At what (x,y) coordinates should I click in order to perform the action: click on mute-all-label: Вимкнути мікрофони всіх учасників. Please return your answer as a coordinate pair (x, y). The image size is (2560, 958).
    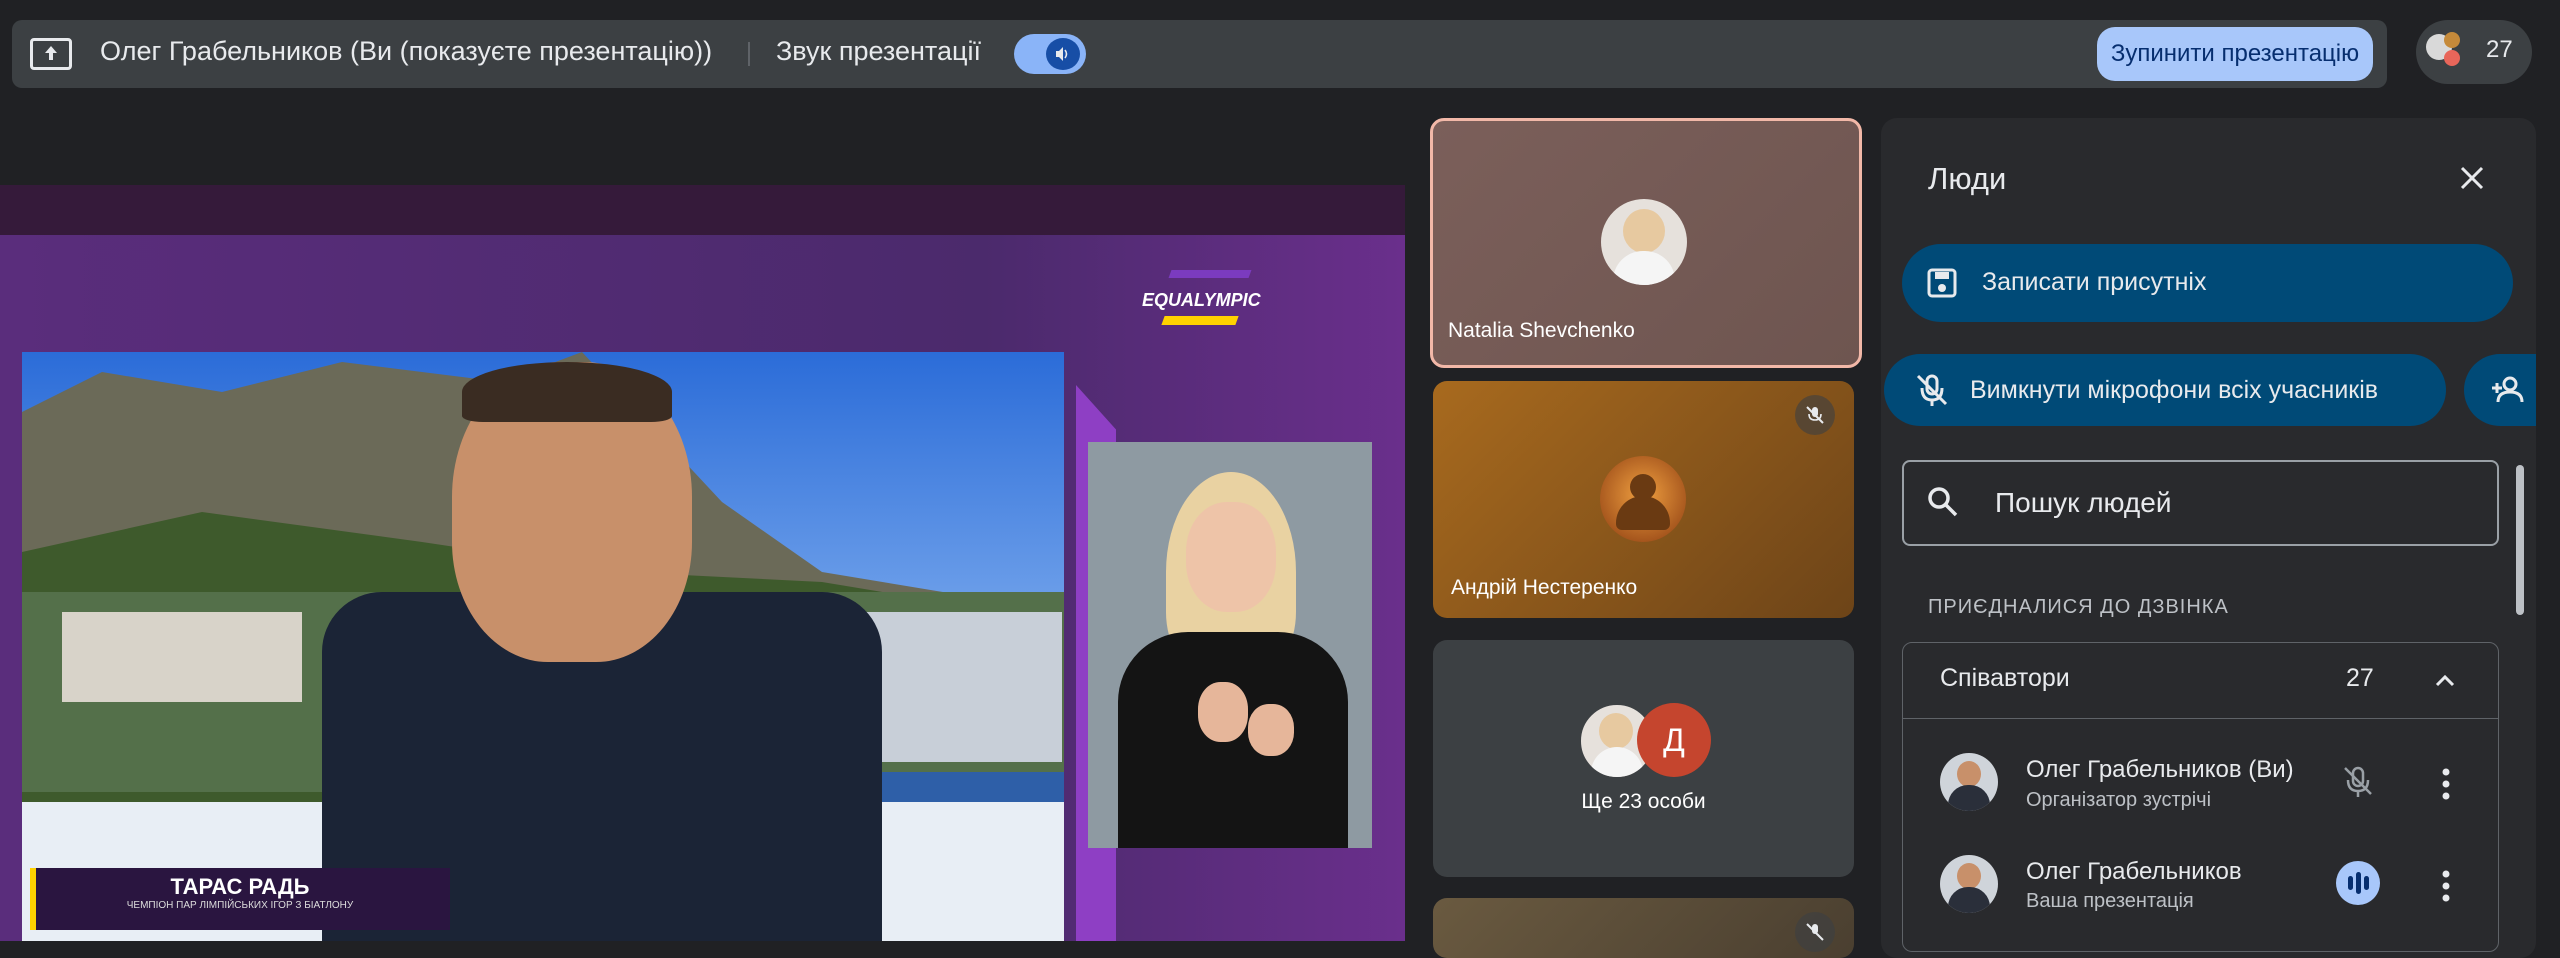
    Looking at the image, I should click on (2174, 390).